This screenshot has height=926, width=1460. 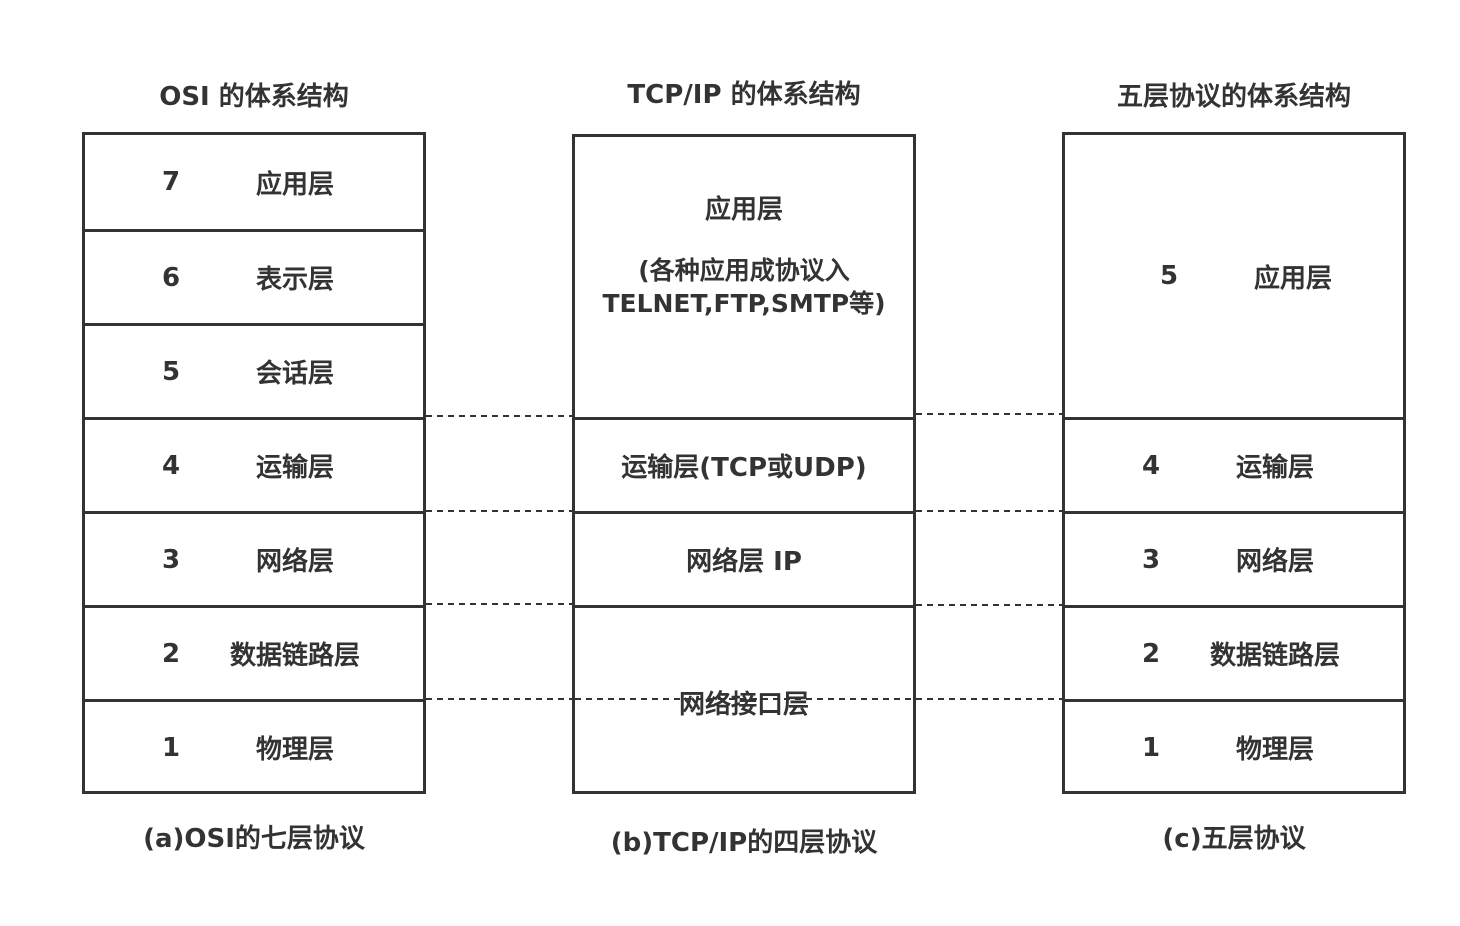 What do you see at coordinates (254, 839) in the screenshot?
I see `osi-caption: (a)OSI的七层协议` at bounding box center [254, 839].